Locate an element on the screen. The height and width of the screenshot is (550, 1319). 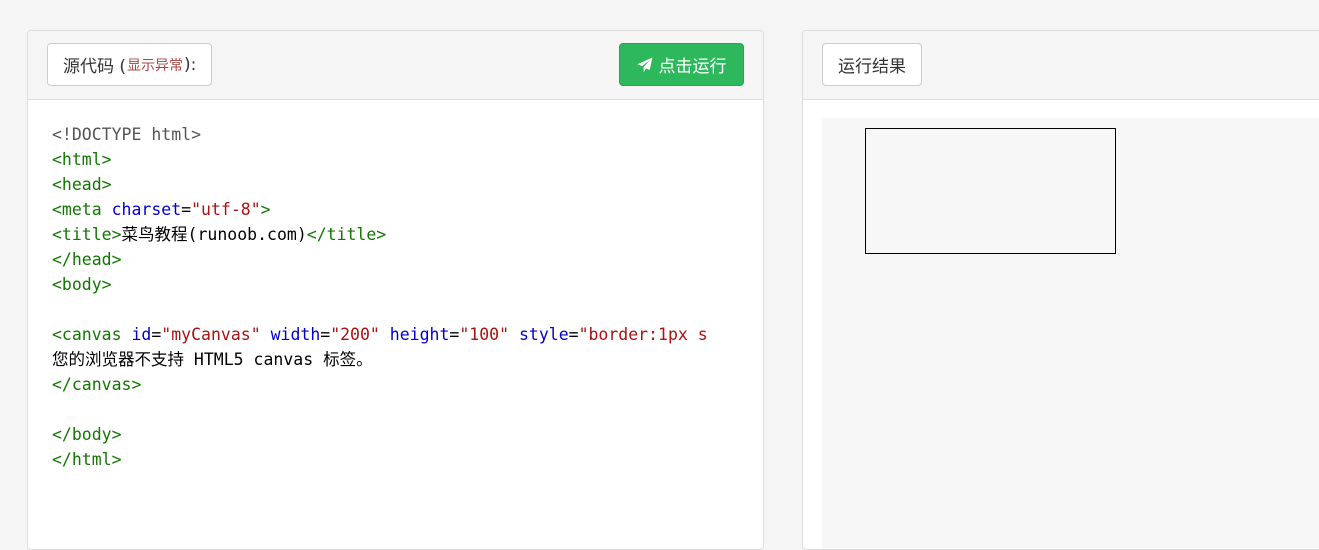
source-code-title-tail: ): is located at coordinates (190, 64).